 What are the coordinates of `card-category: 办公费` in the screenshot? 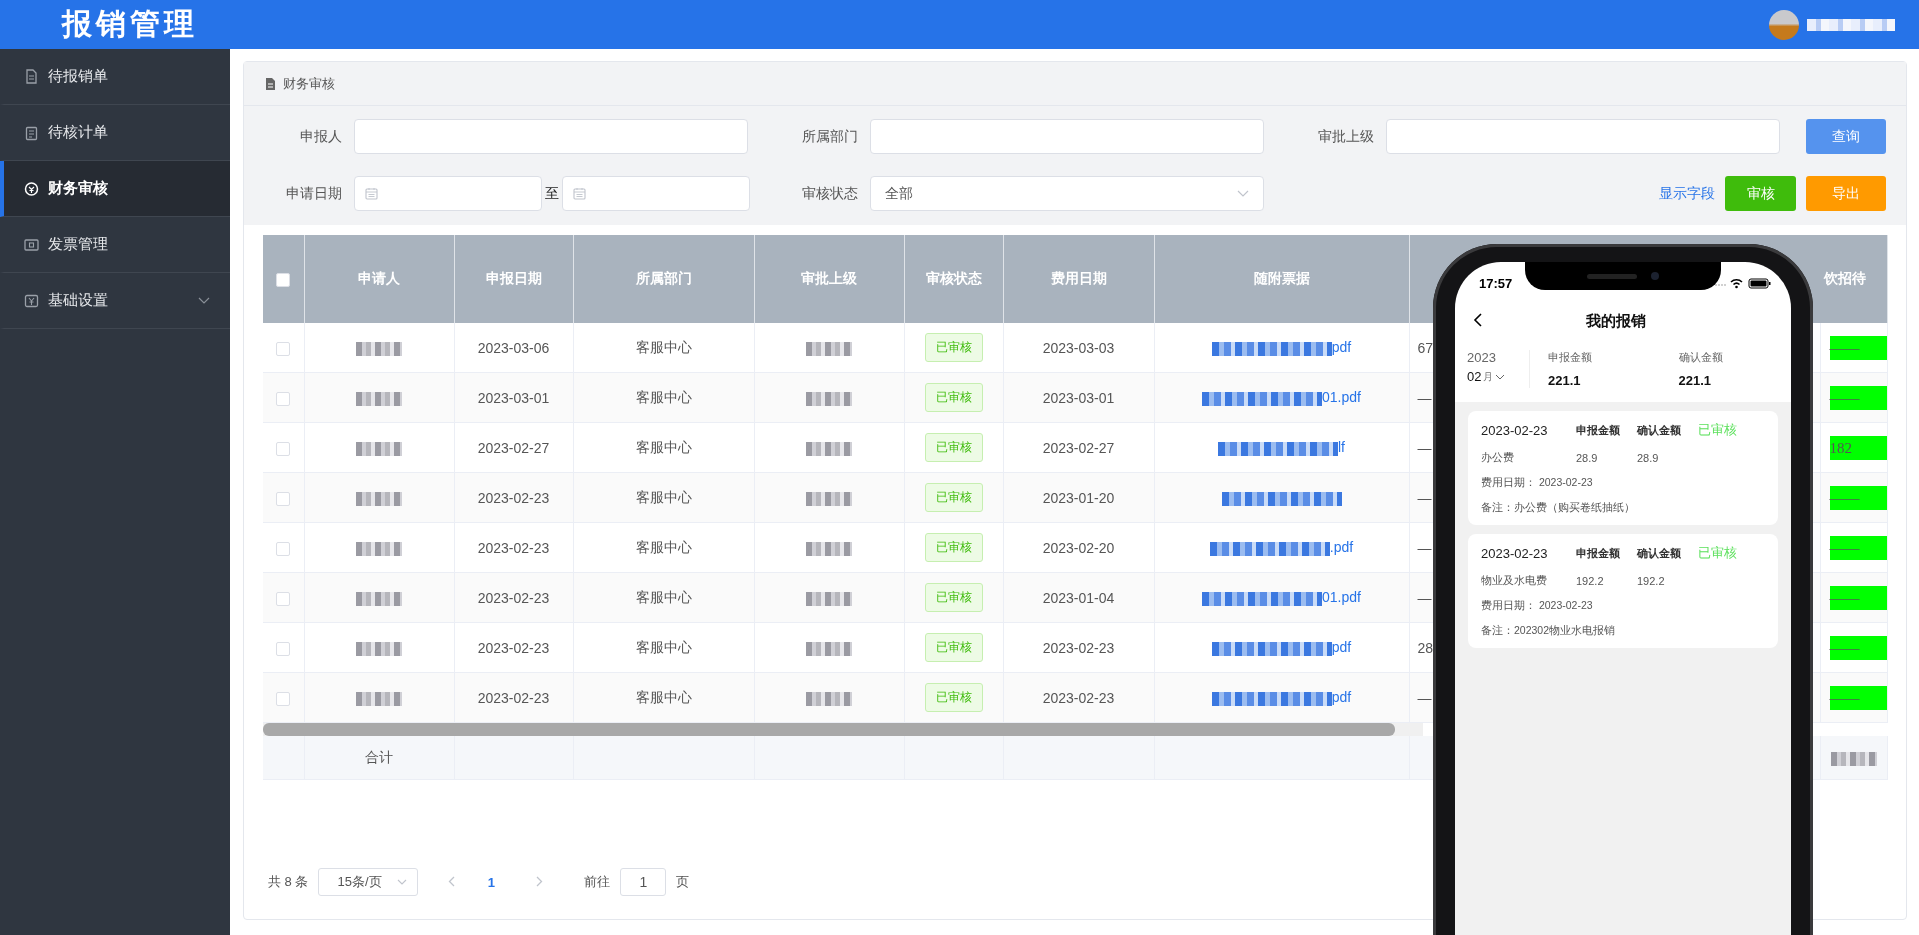 It's located at (1498, 457).